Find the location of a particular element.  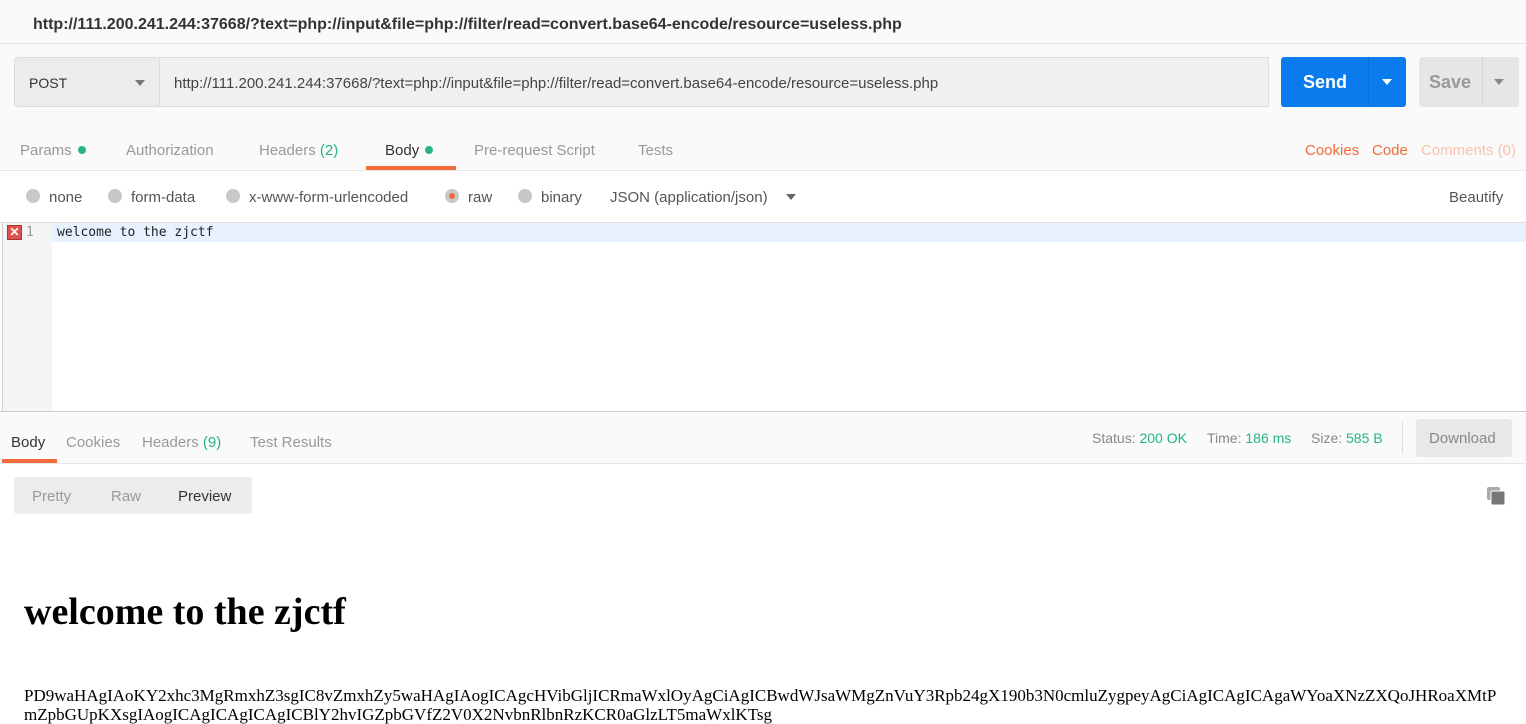

radio-none: none is located at coordinates (54, 197).